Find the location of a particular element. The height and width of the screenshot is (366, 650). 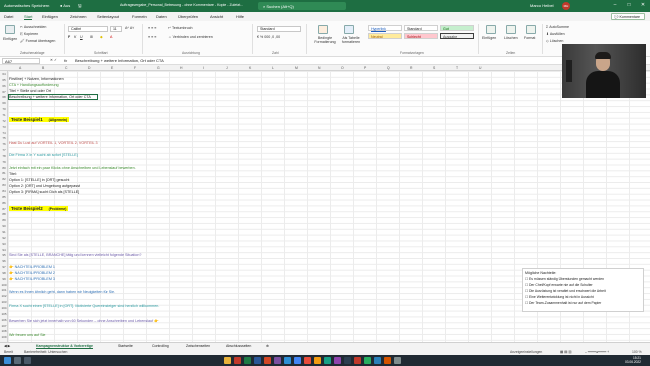

taskview-icon is located at coordinates (27, 360).